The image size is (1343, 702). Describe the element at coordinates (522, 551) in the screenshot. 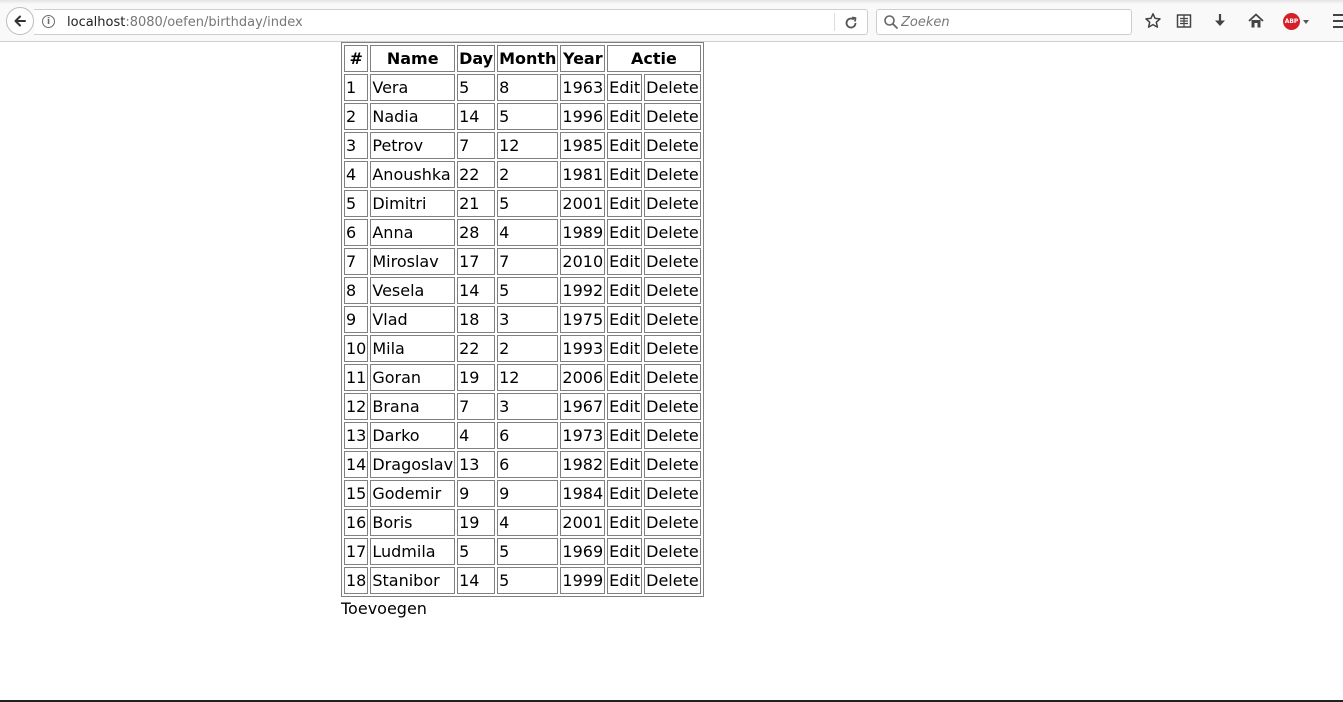

I see `table-row: 17 Ludmila 5 5 1969 Edit Delete` at that location.